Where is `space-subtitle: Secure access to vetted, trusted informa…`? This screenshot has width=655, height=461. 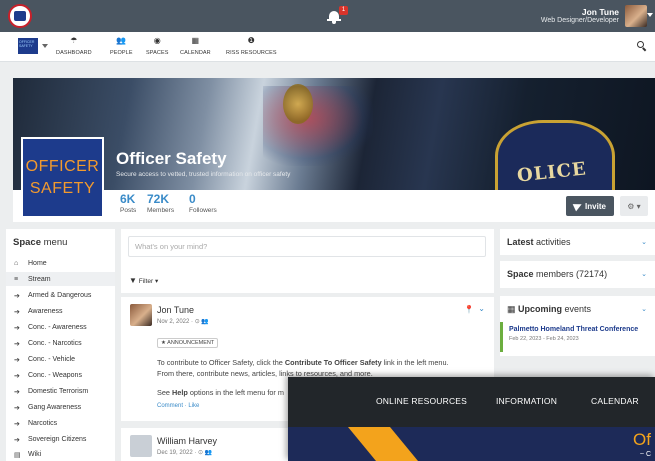
space-subtitle: Secure access to vetted, trusted informa… is located at coordinates (203, 174).